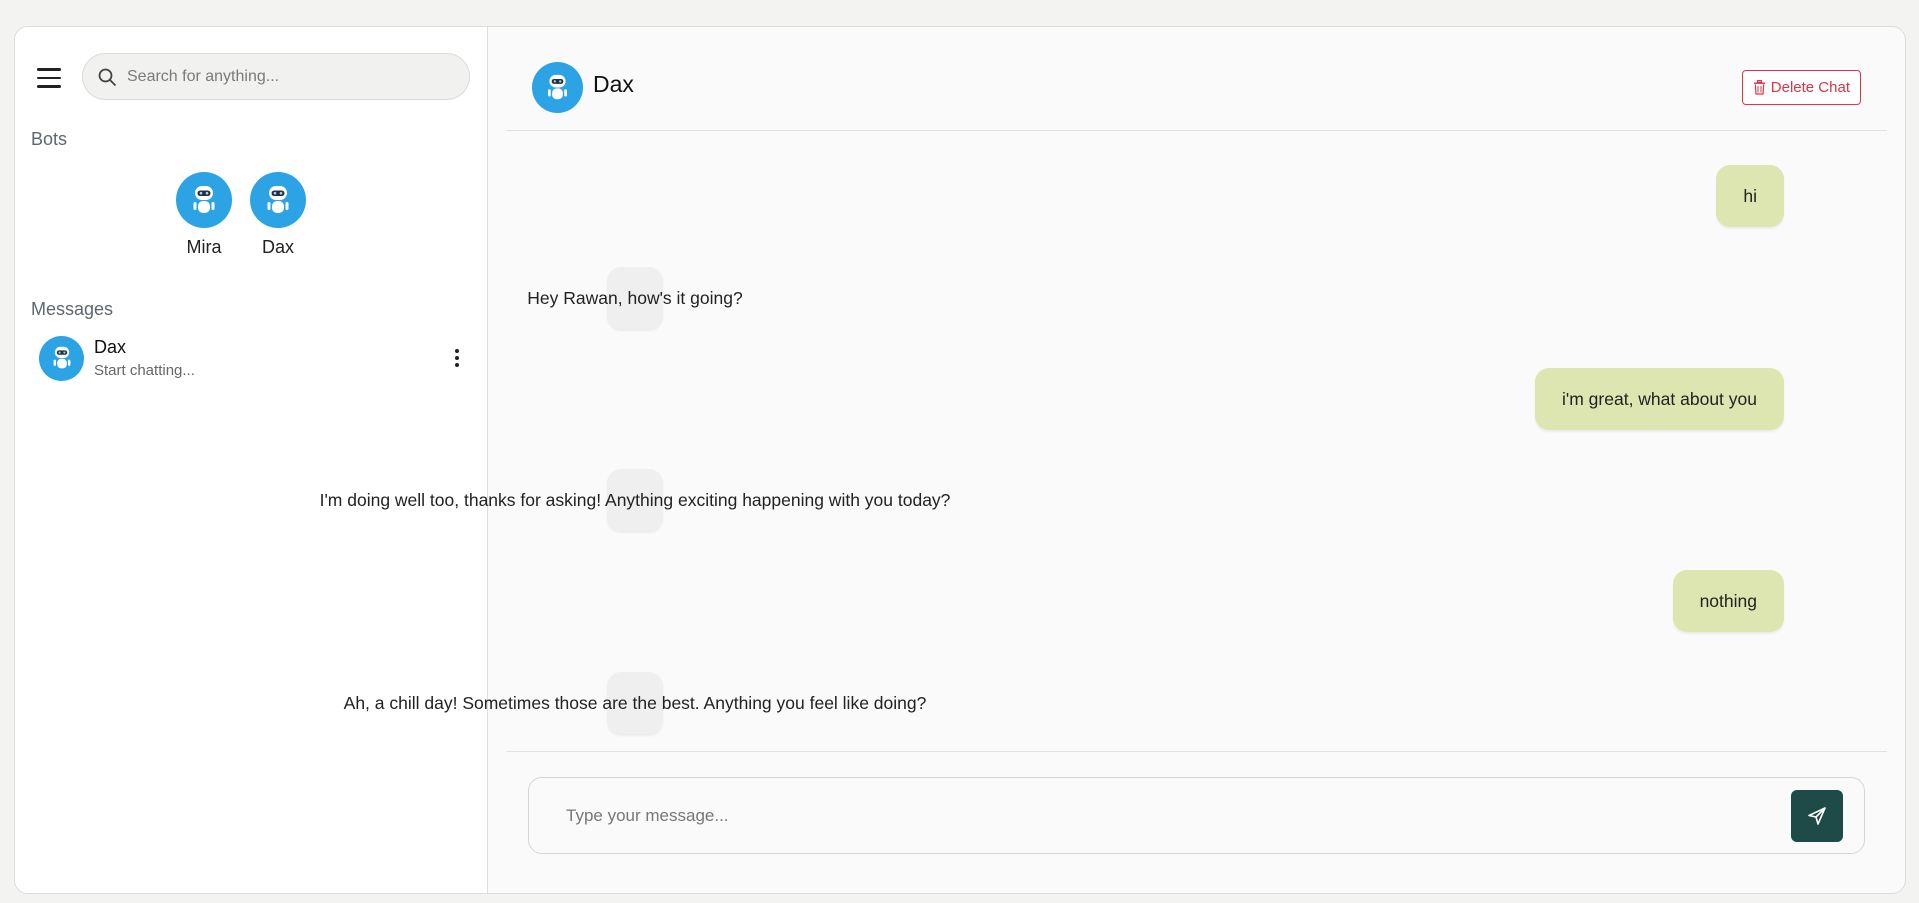 The height and width of the screenshot is (903, 1919). Describe the element at coordinates (635, 298) in the screenshot. I see `bot-message: Hey Rawan, how's it going?` at that location.